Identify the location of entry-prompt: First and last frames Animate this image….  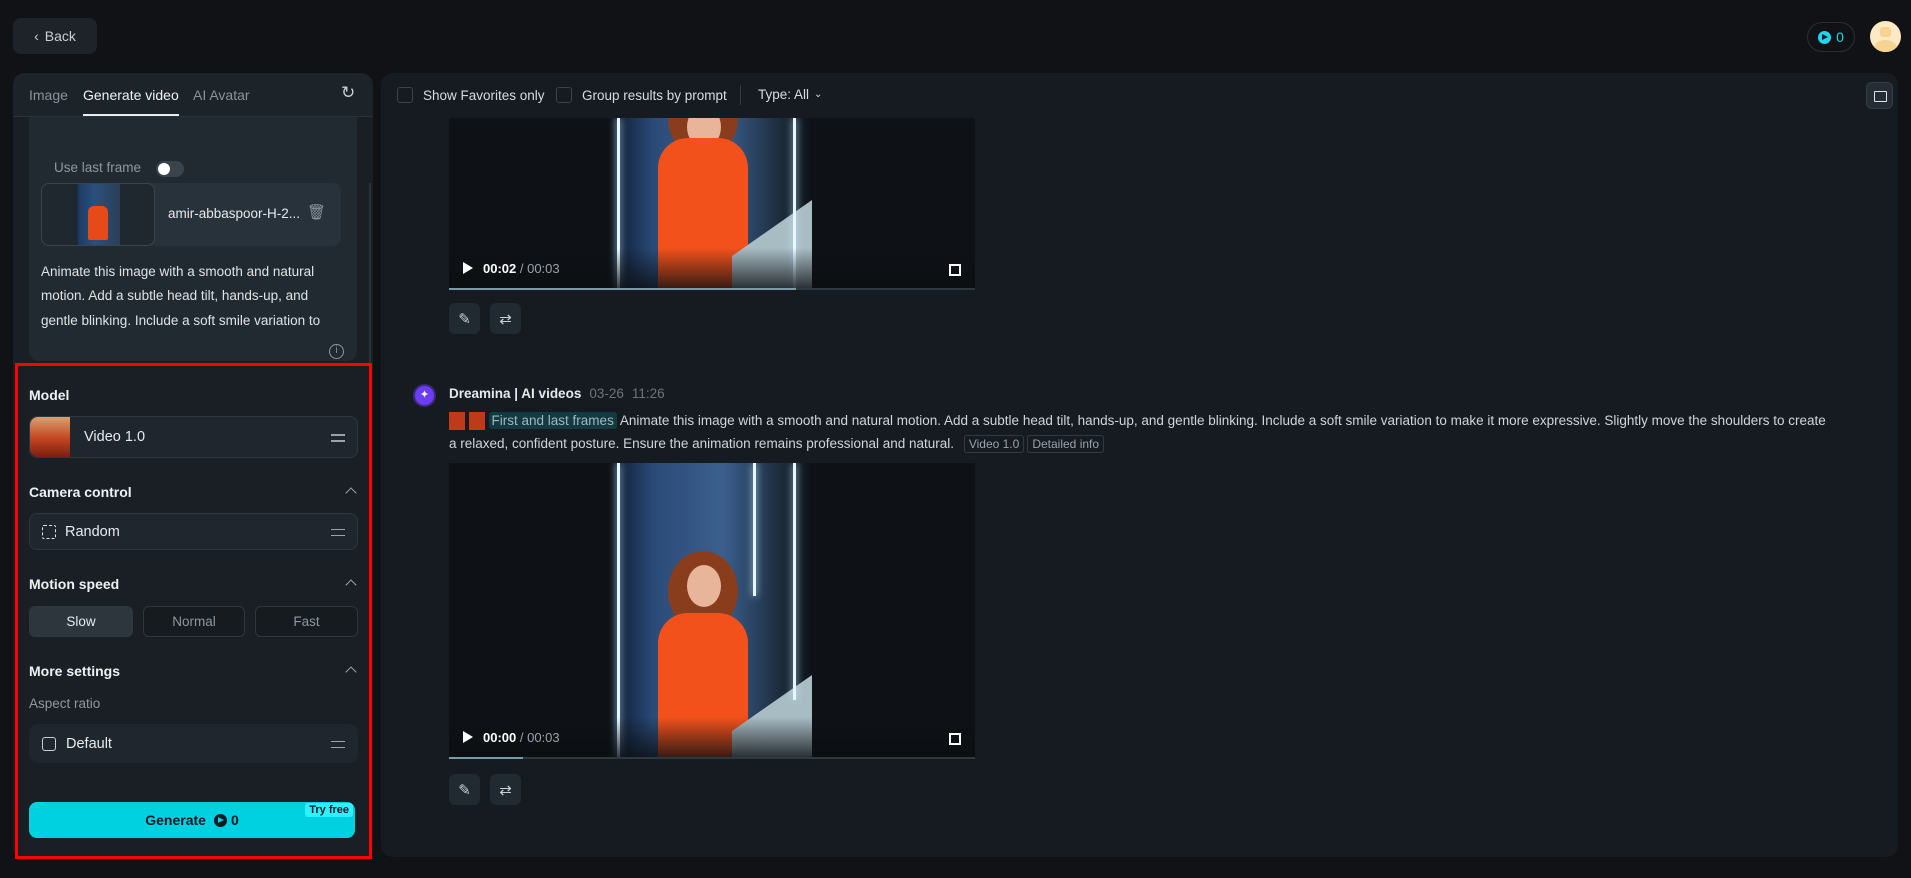
(1137, 432).